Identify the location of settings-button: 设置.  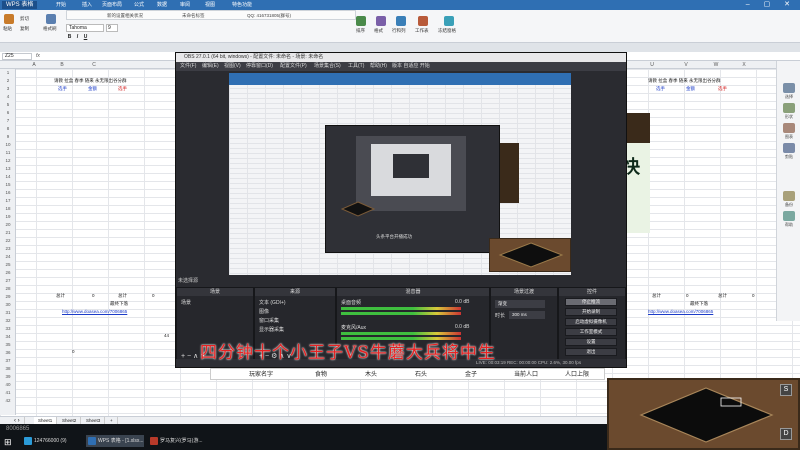
(591, 342).